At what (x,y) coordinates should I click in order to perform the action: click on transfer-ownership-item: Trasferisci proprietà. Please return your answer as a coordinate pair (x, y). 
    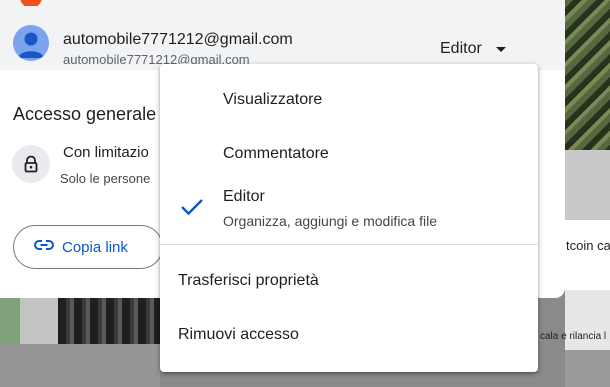
    Looking at the image, I should click on (349, 282).